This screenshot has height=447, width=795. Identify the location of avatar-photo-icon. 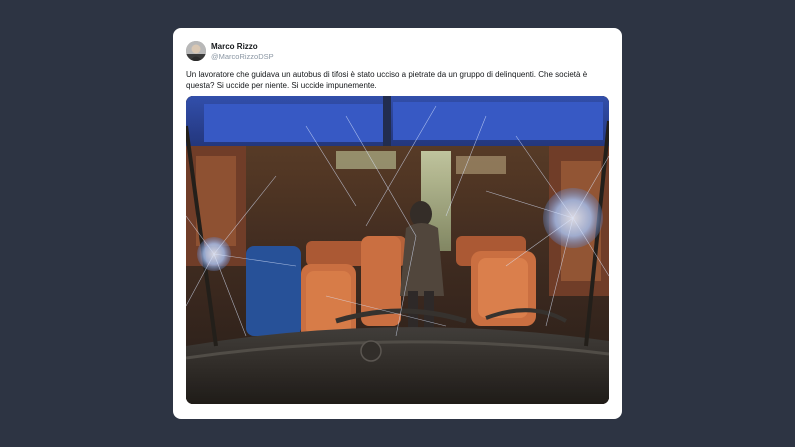
(196, 51).